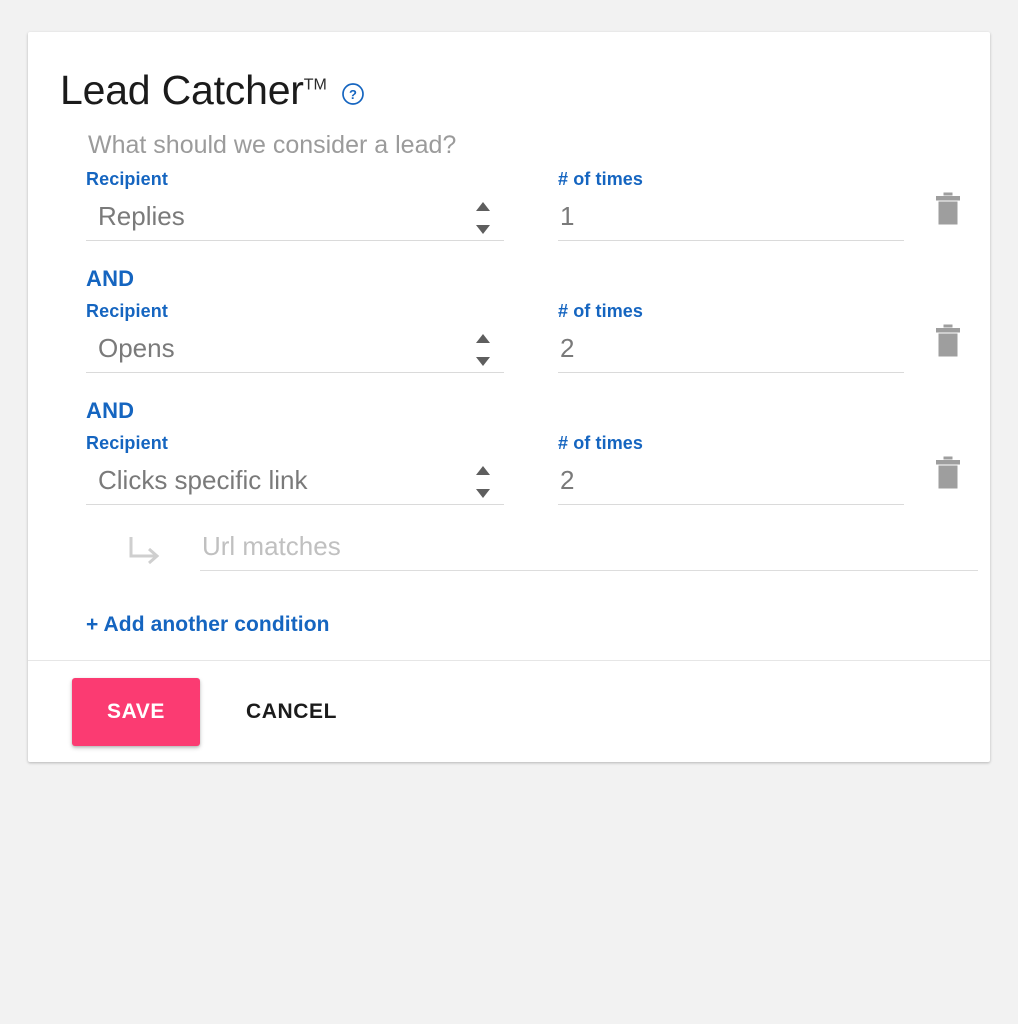 Image resolution: width=1018 pixels, height=1024 pixels. I want to click on times-input-value-3: 2, so click(567, 480).